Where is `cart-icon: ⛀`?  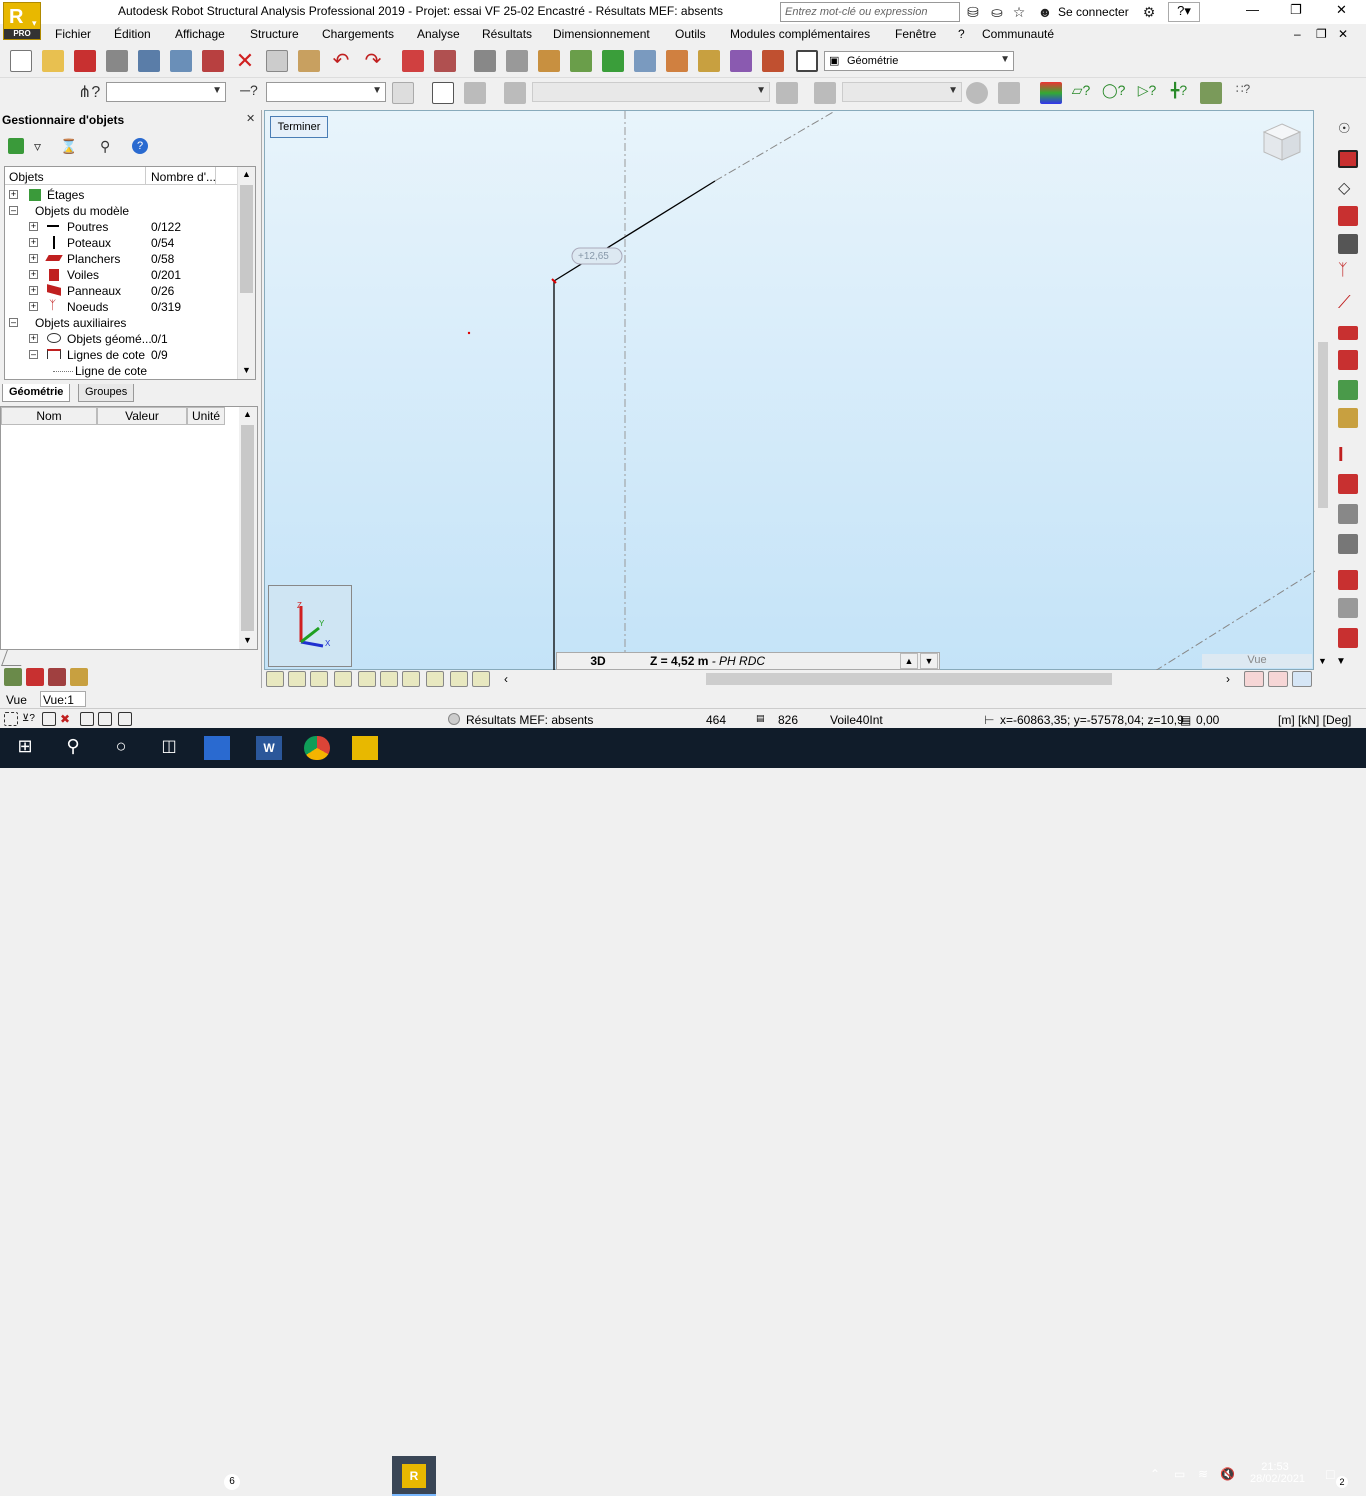
cart-icon: ⛀ is located at coordinates (997, 12).